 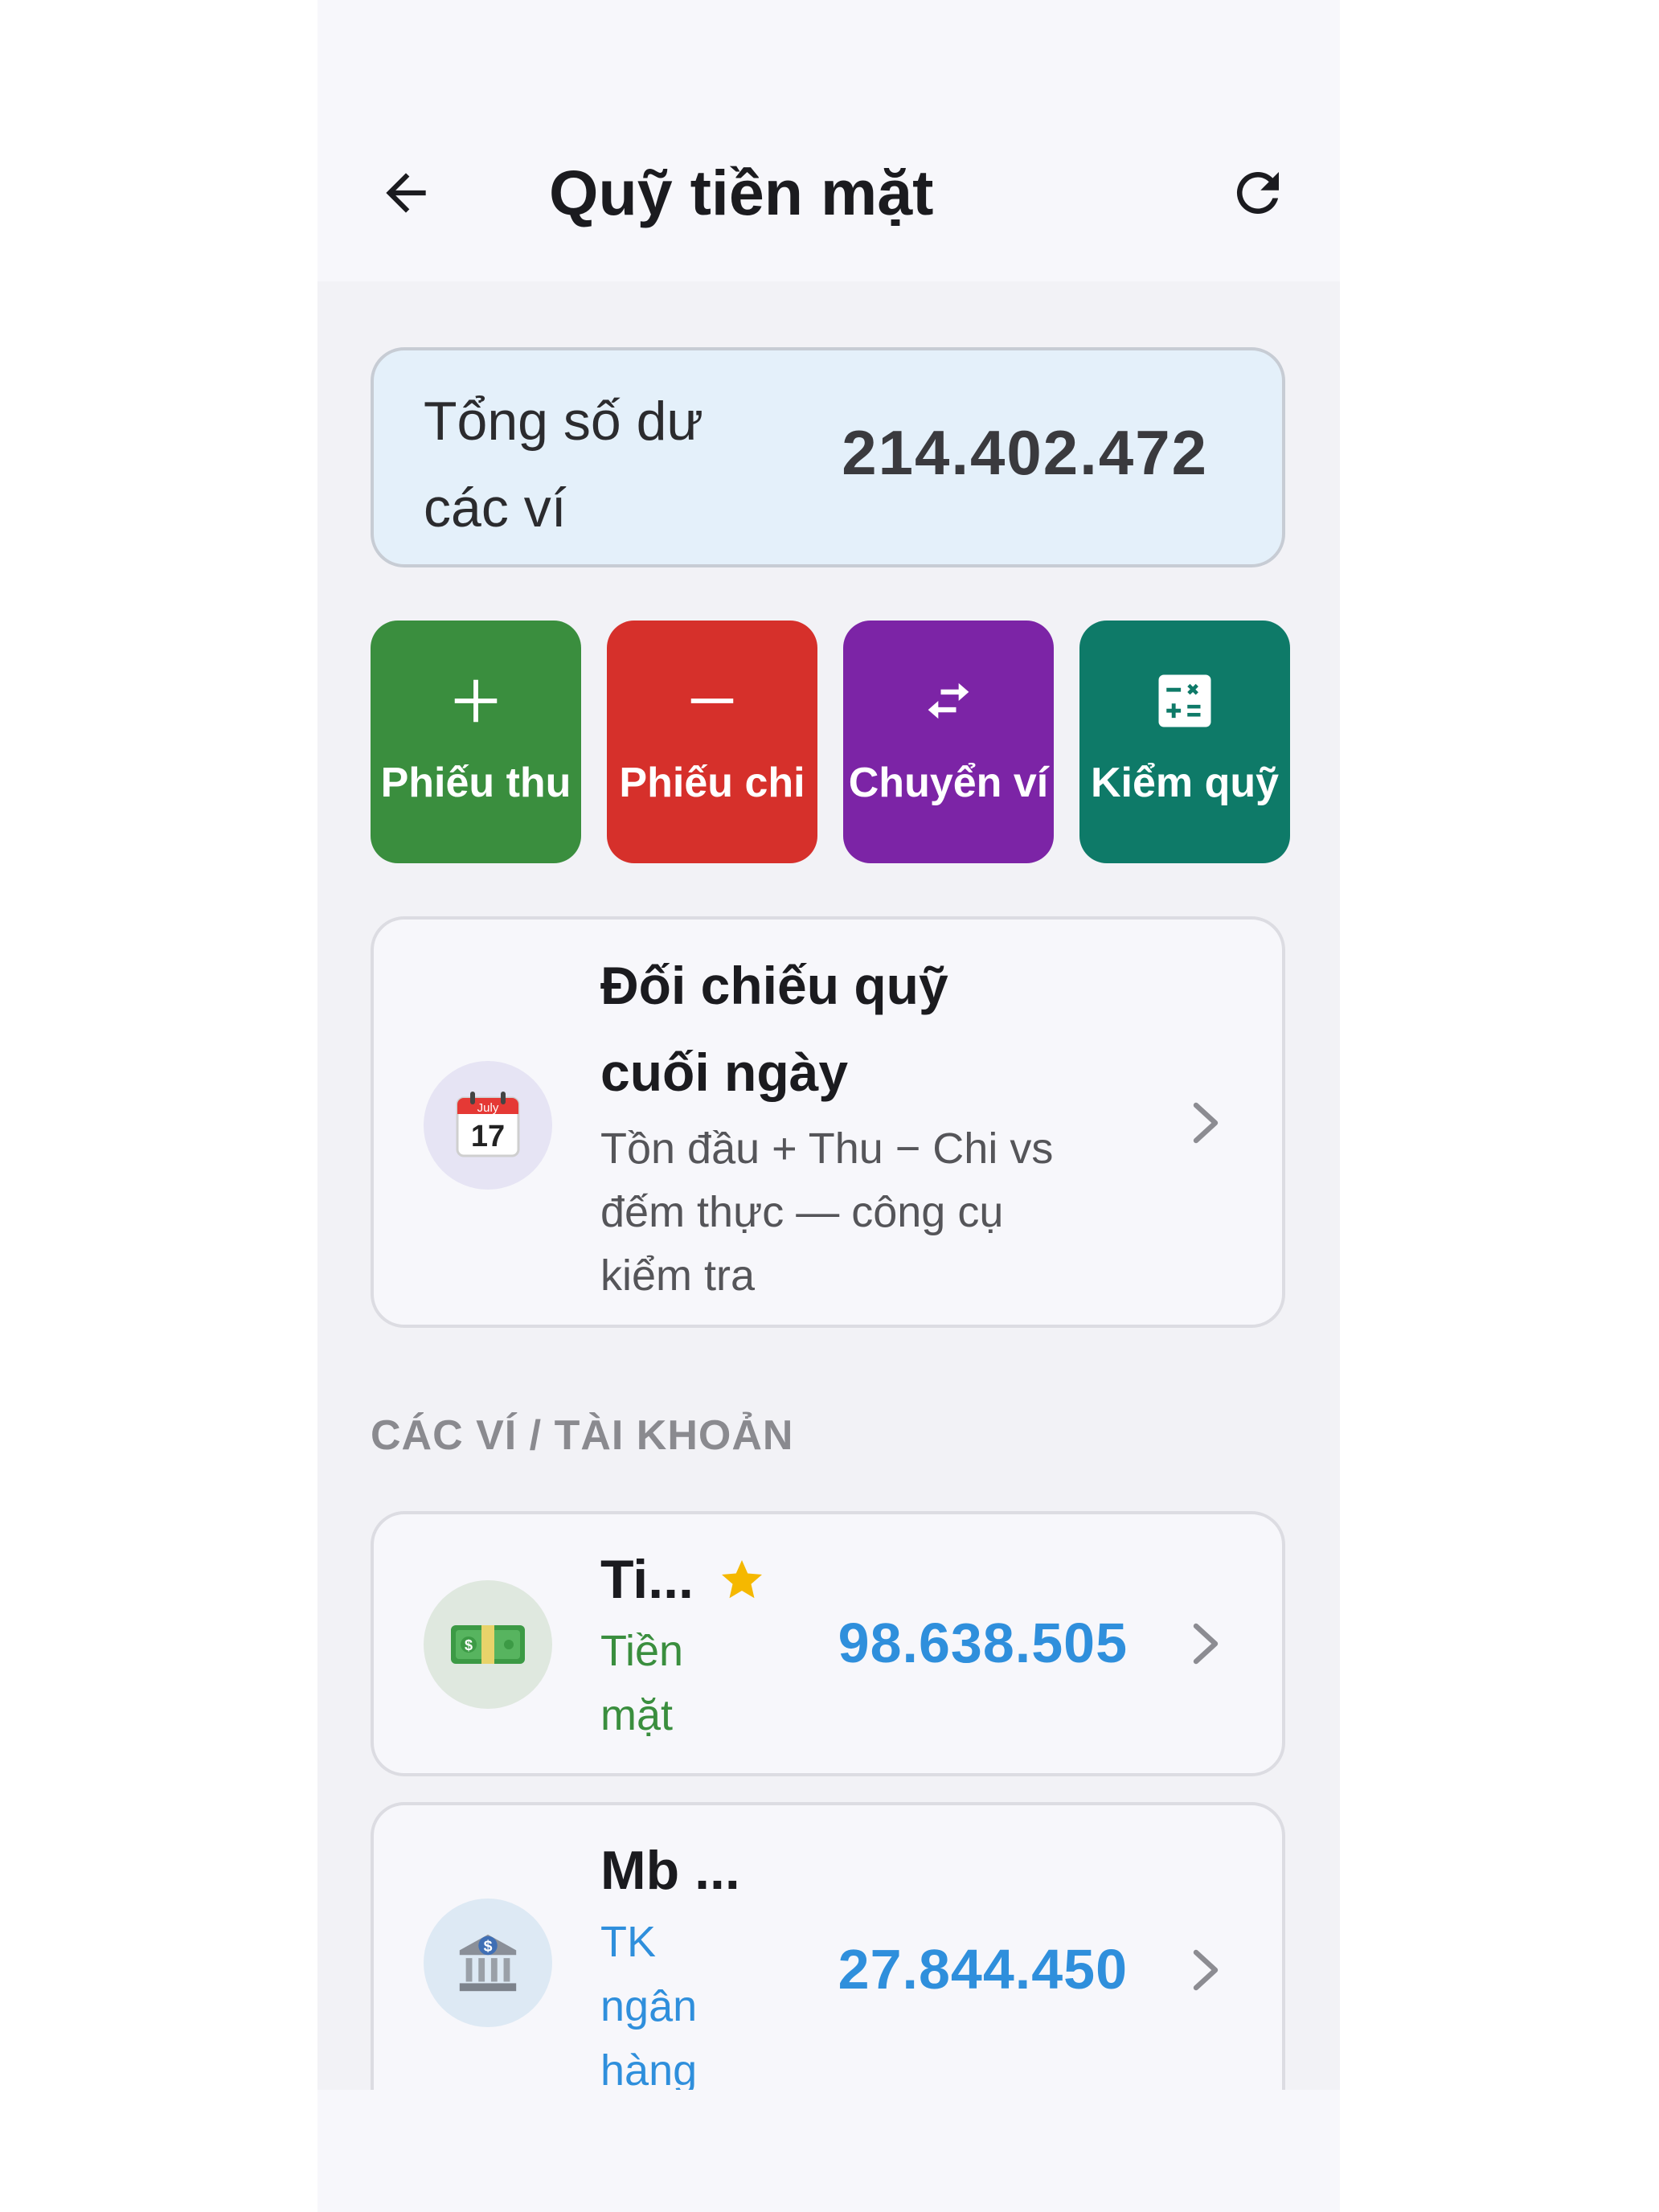 What do you see at coordinates (828, 2151) in the screenshot?
I see `bottom-system-bar` at bounding box center [828, 2151].